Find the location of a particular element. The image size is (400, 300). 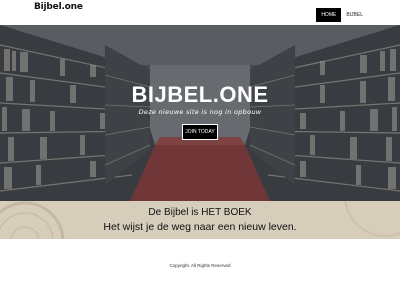

nav-item-home: HOME is located at coordinates (329, 15).